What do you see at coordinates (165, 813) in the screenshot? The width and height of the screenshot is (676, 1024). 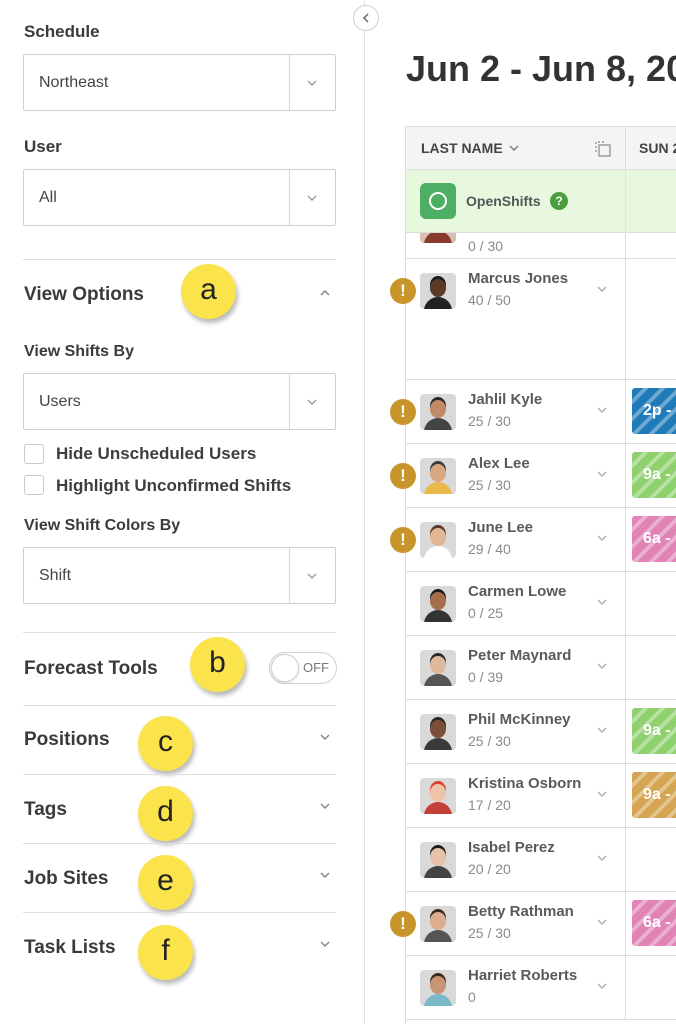 I see `callout-badge-d: d` at bounding box center [165, 813].